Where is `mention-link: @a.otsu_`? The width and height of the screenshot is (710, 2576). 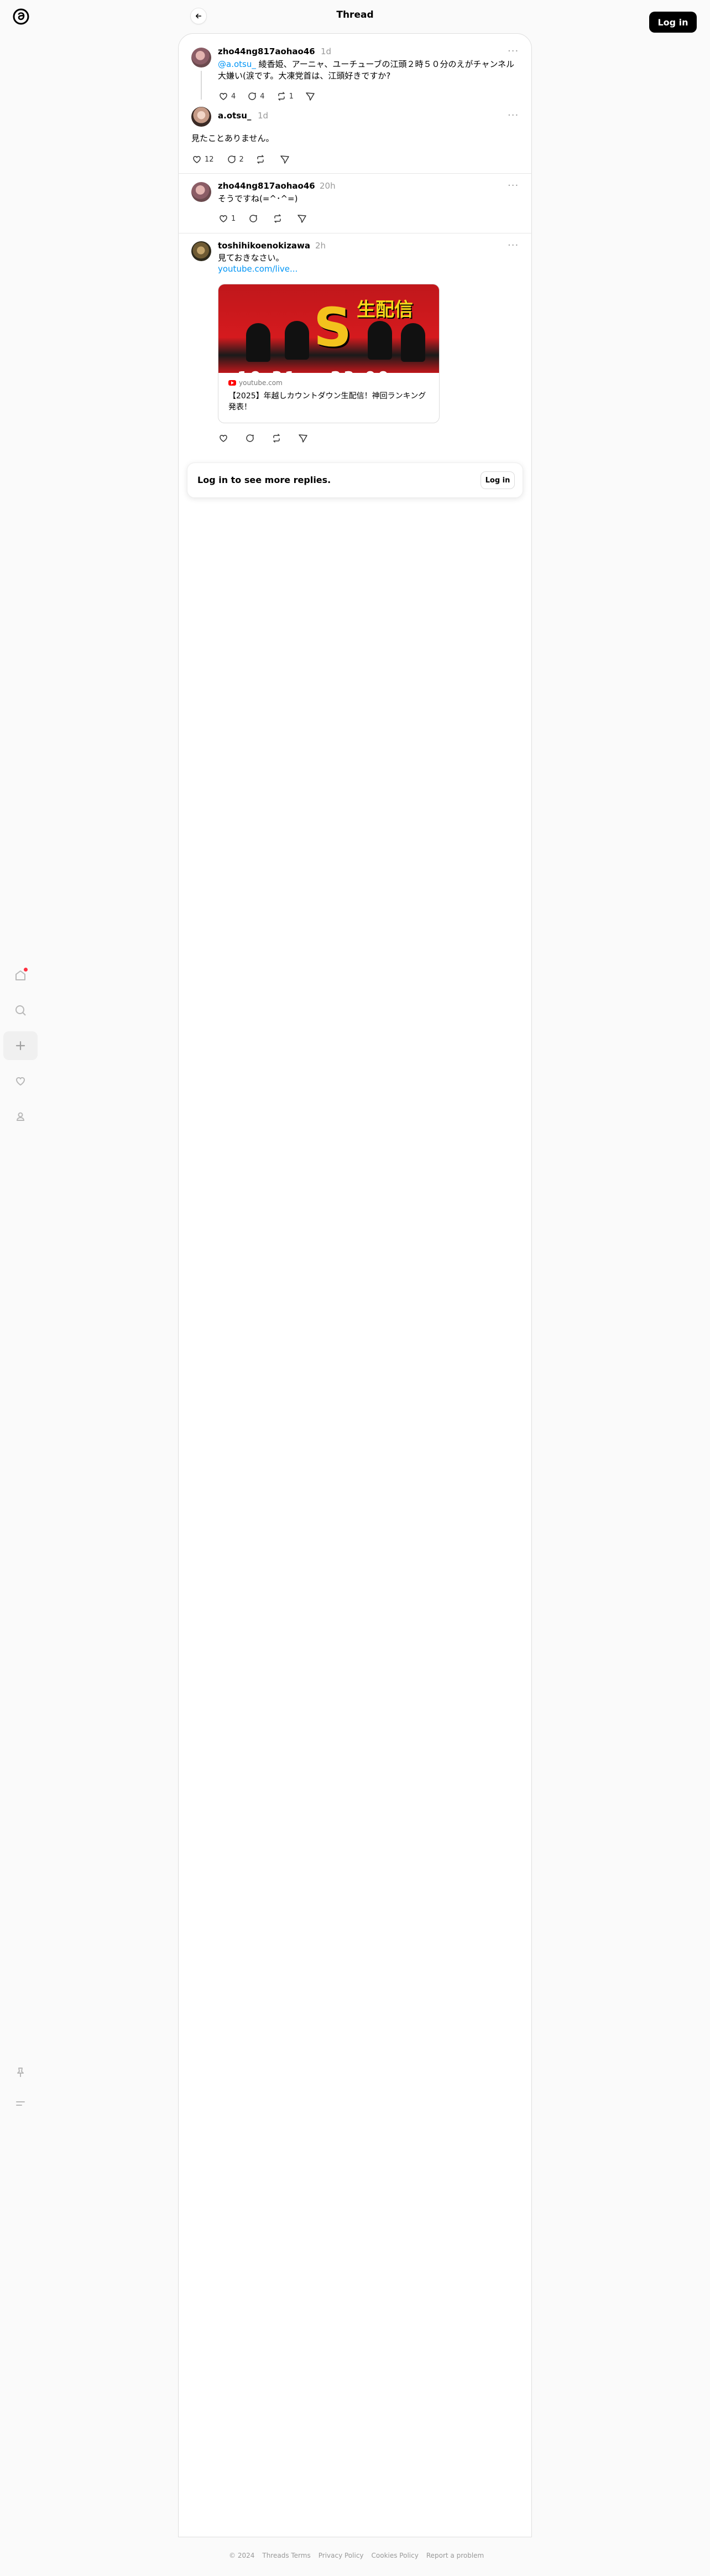
mention-link: @a.otsu_ is located at coordinates (237, 64).